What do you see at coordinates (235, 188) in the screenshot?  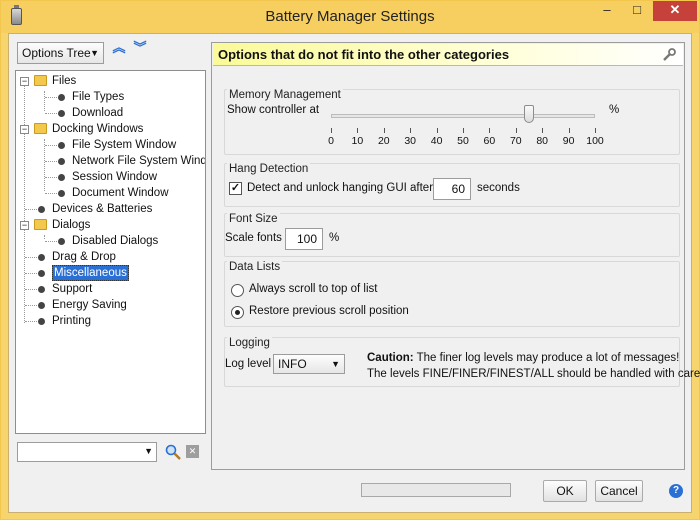 I see `hang-checkbox: ✓` at bounding box center [235, 188].